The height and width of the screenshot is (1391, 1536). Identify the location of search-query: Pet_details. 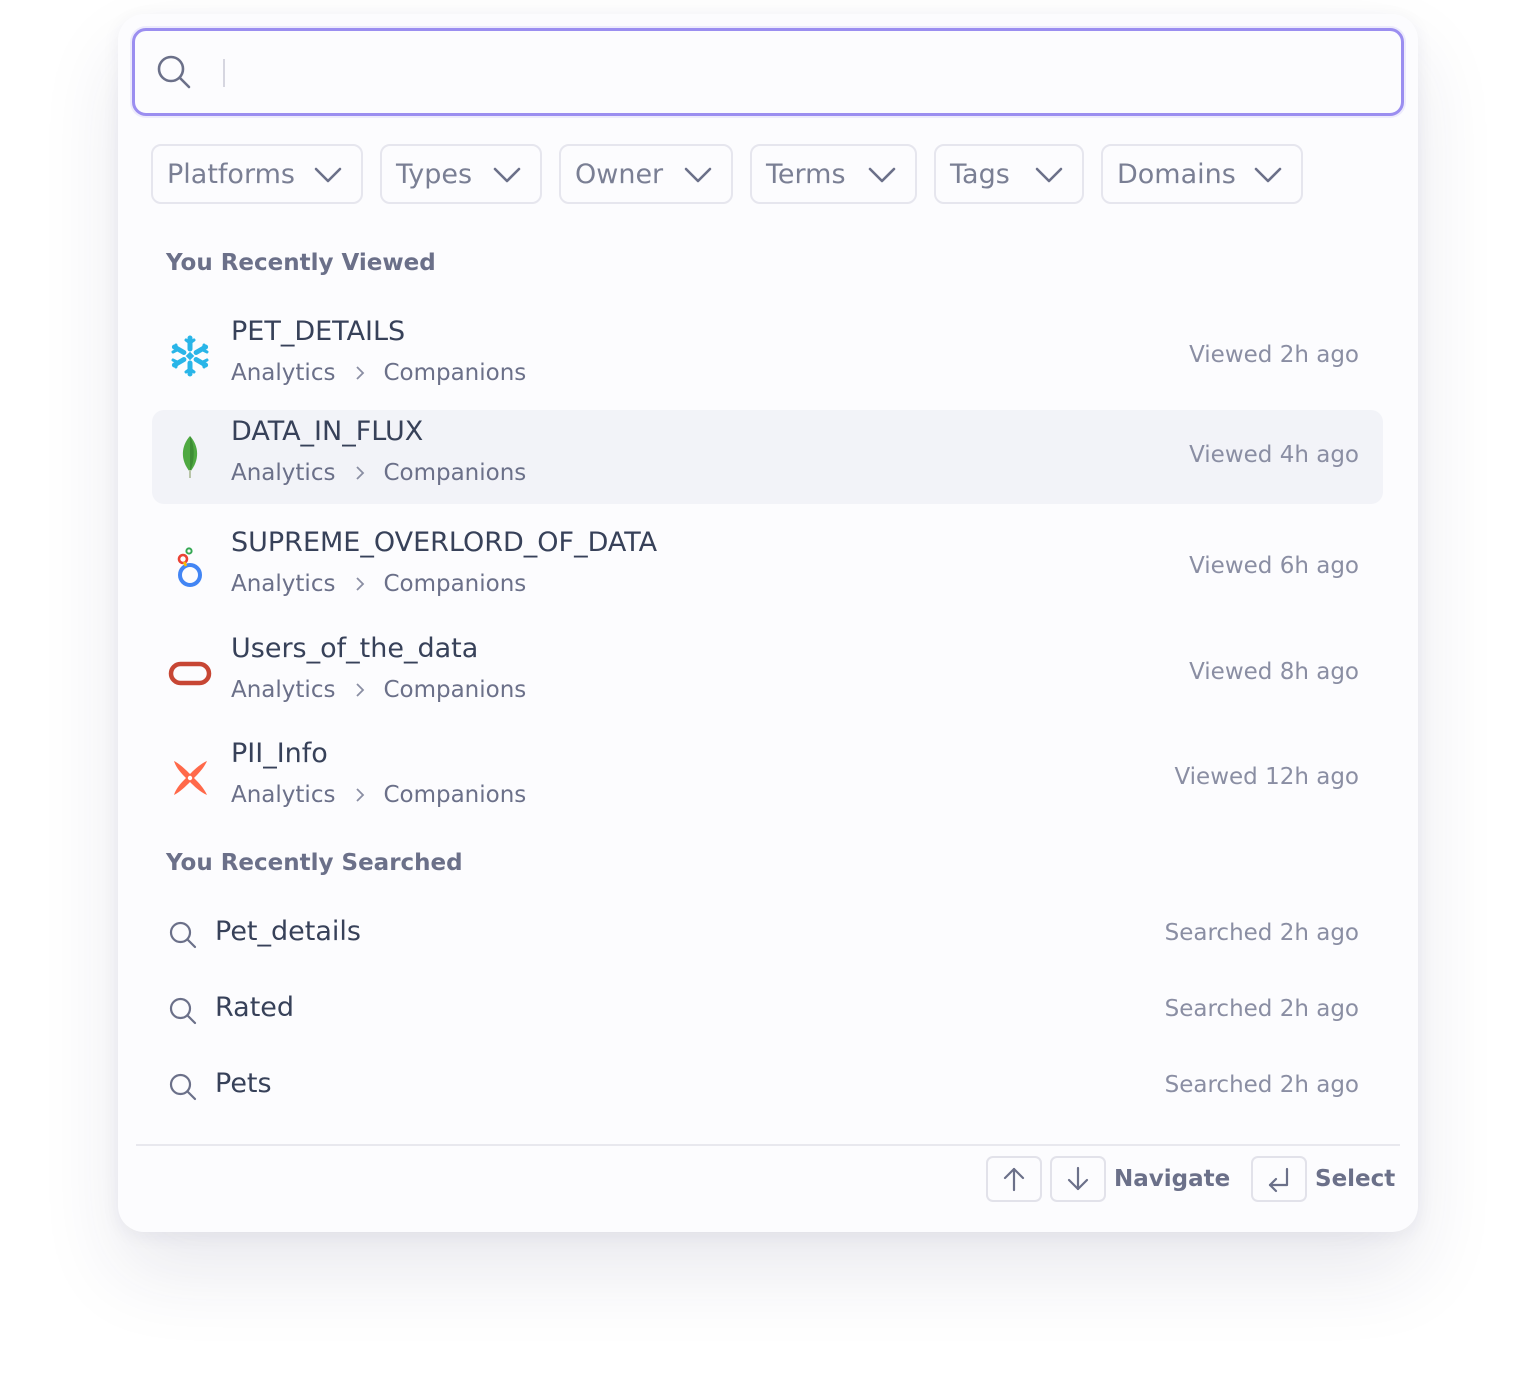
(288, 931).